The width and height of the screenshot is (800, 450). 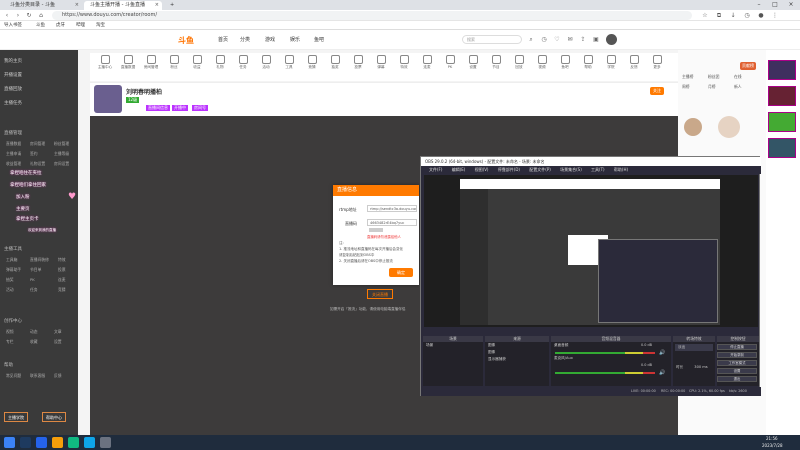 I want to click on rank-badge: 贡献榜, so click(x=748, y=66).